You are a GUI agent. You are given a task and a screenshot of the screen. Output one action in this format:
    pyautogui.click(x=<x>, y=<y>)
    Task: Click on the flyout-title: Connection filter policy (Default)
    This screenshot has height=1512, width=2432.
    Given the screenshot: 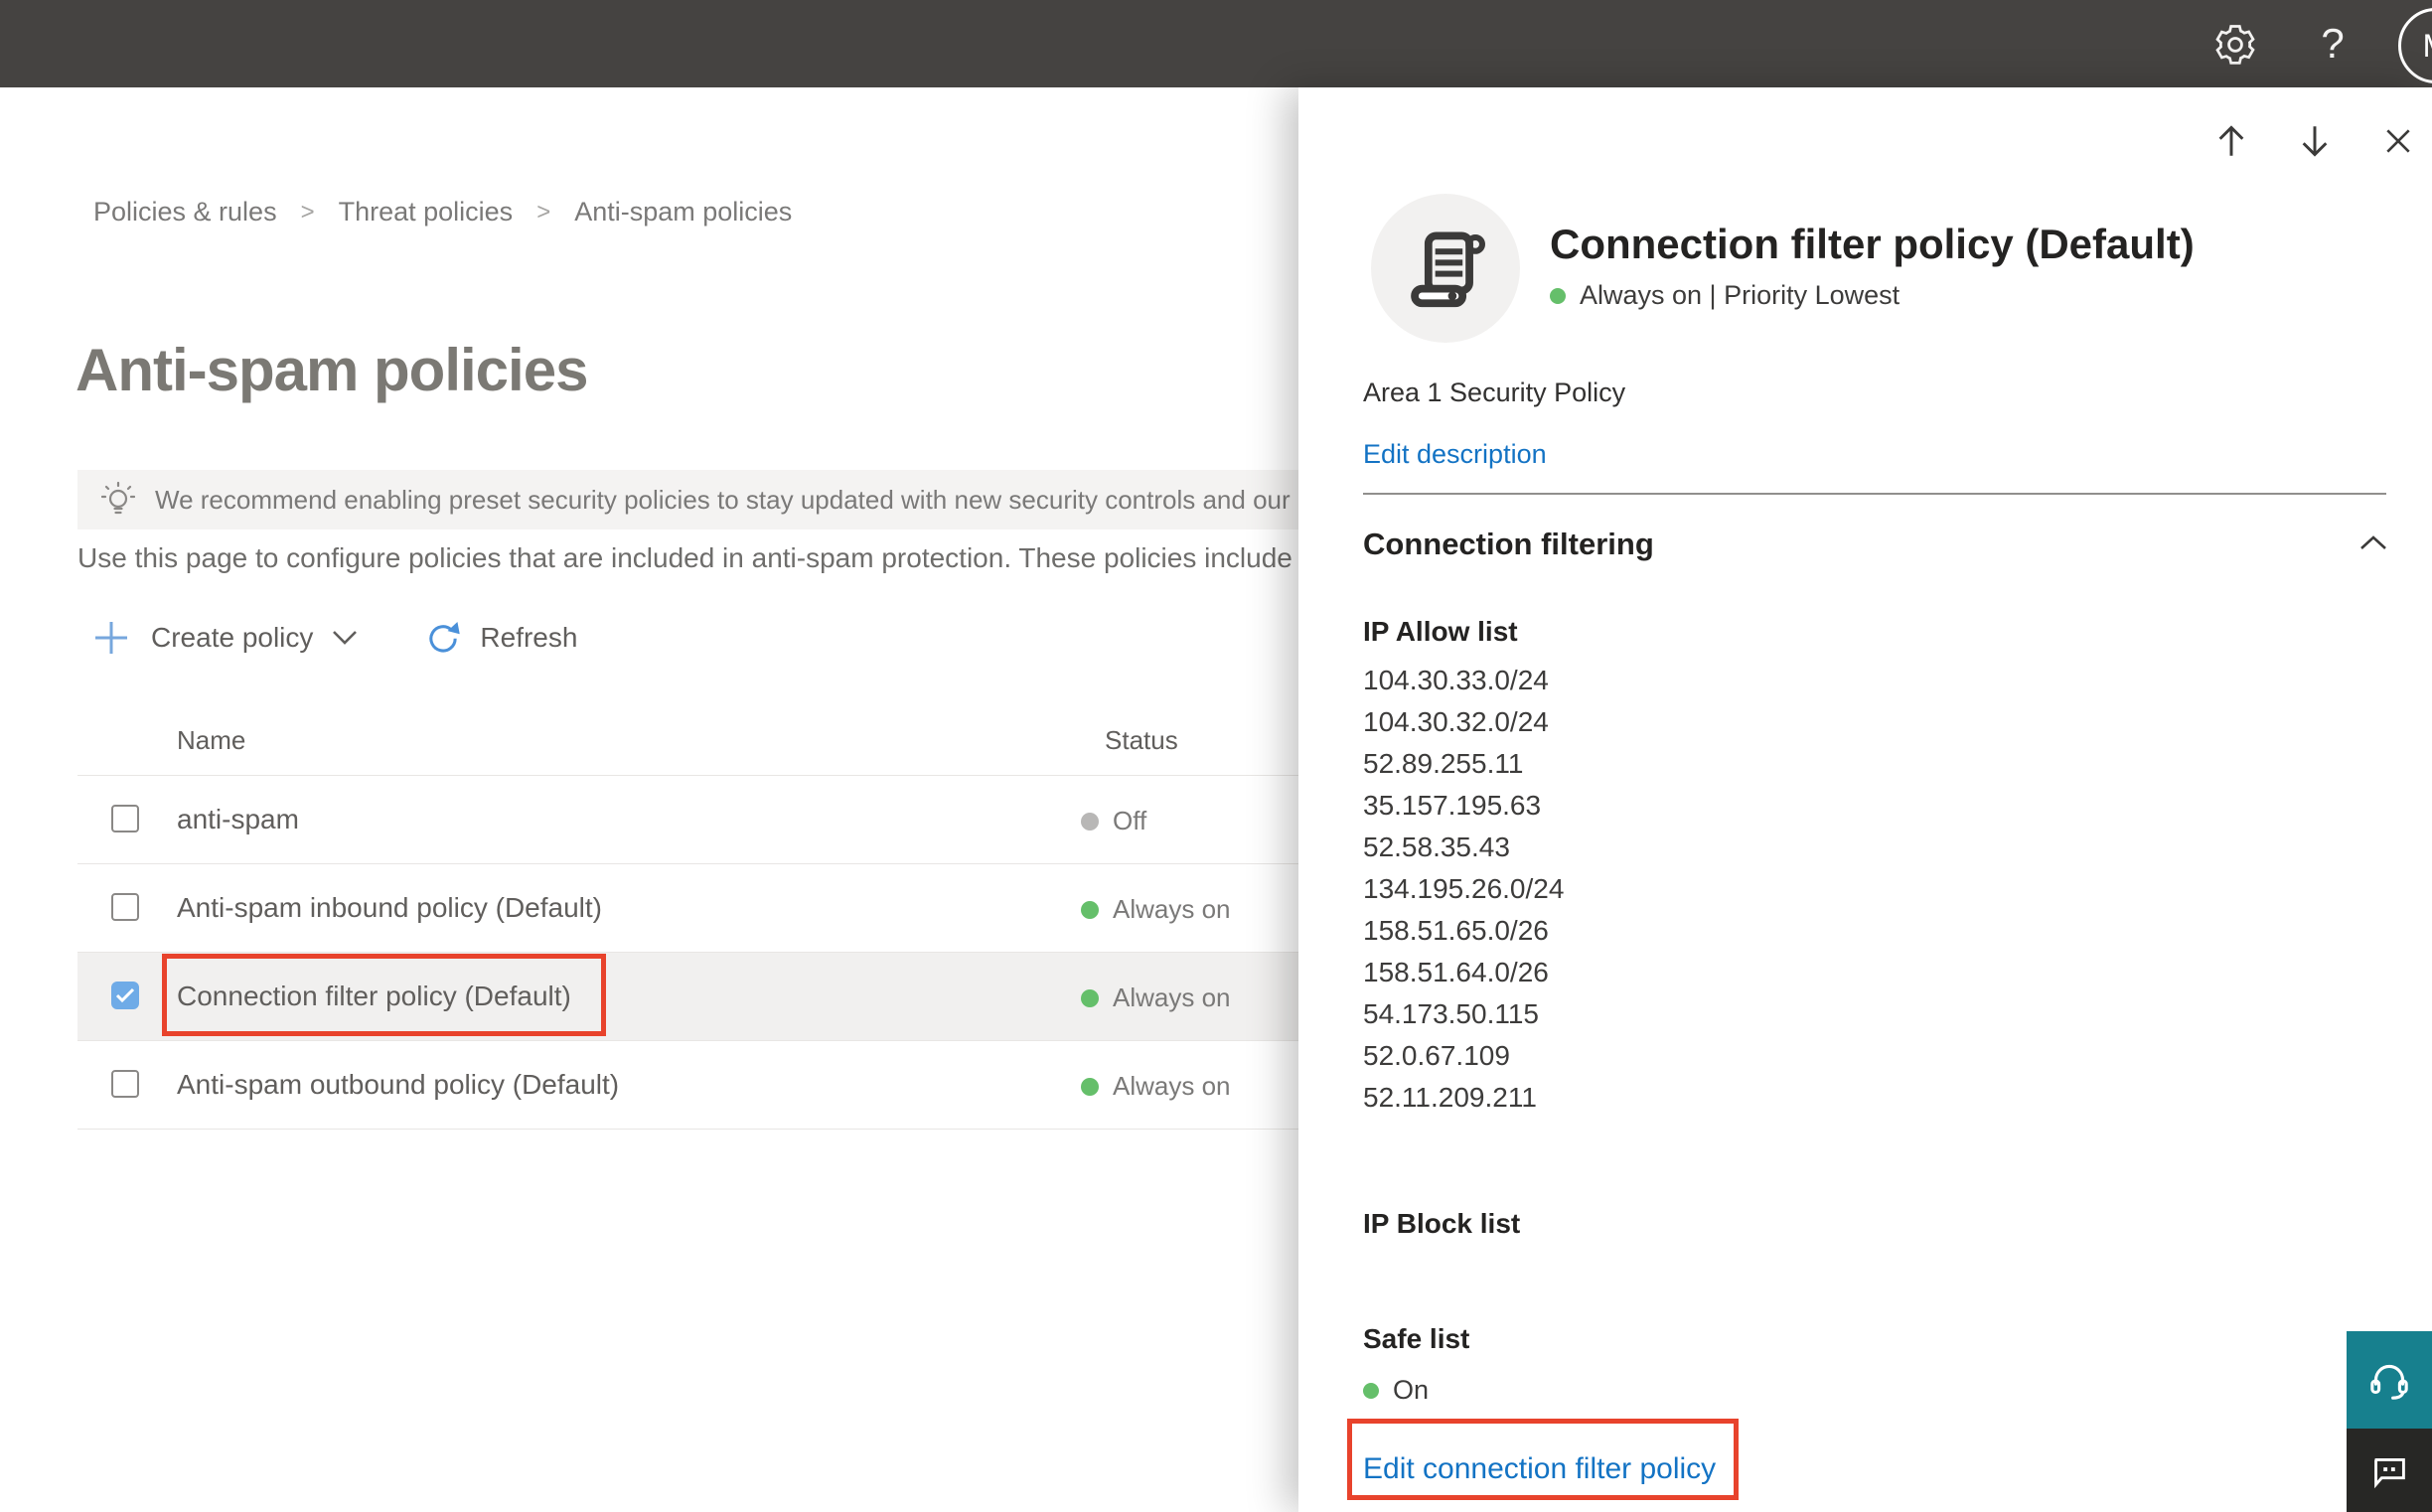 What is the action you would take?
    pyautogui.click(x=1872, y=244)
    